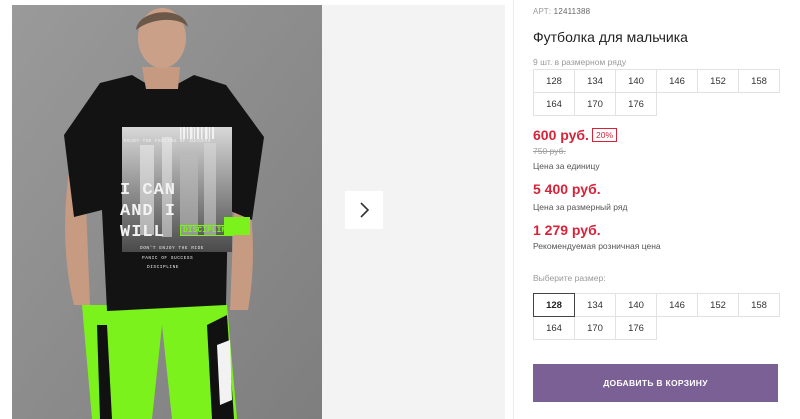 The width and height of the screenshot is (800, 419). Describe the element at coordinates (569, 278) in the screenshot. I see `choose-size-label: Выберите размер:` at that location.